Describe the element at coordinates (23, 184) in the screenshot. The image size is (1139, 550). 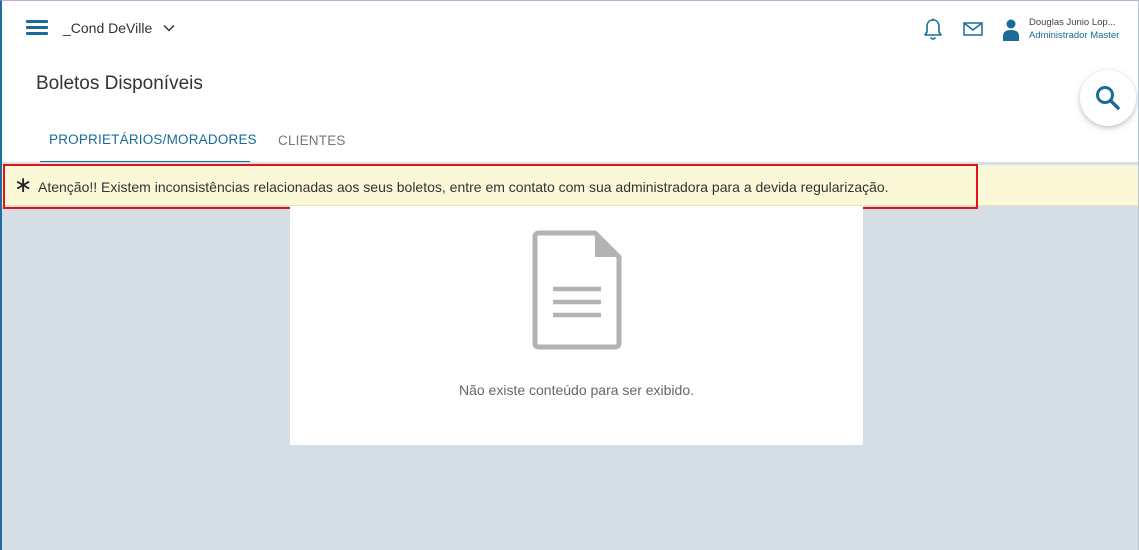
I see `asterisk-icon: ∗` at that location.